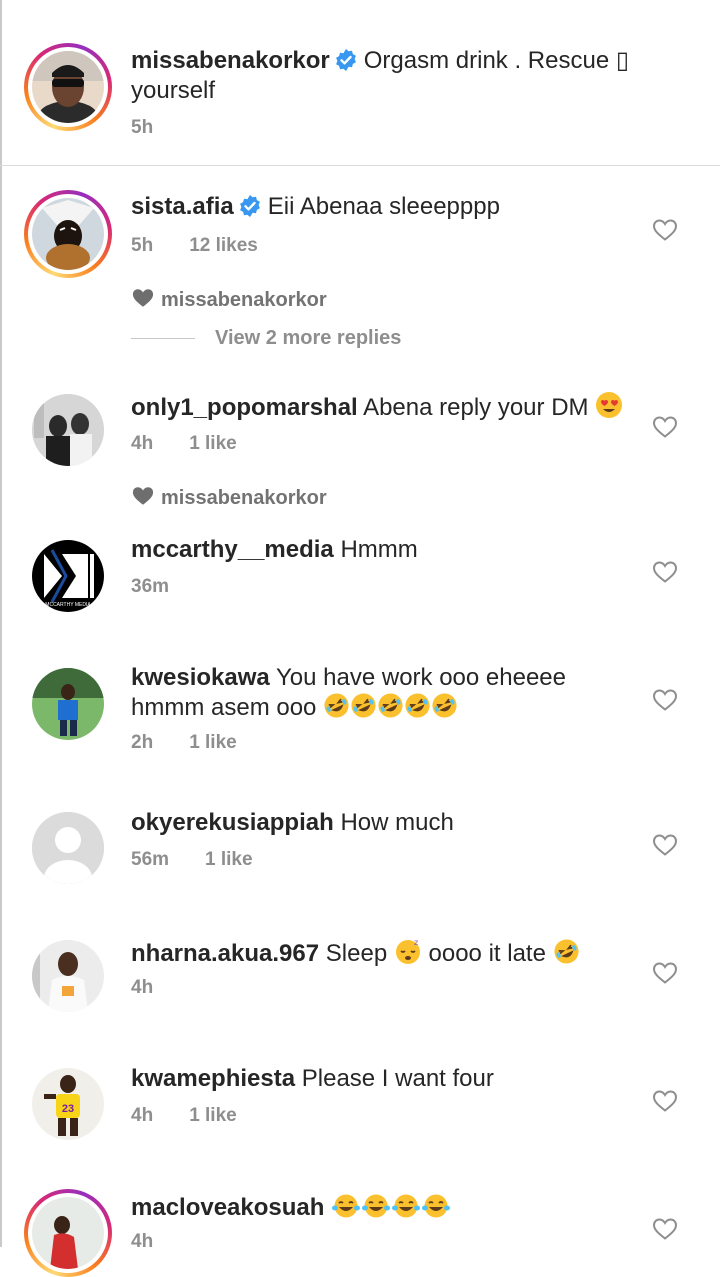 This screenshot has height=1277, width=720. I want to click on comment-username: only1_popomarshal, so click(244, 407).